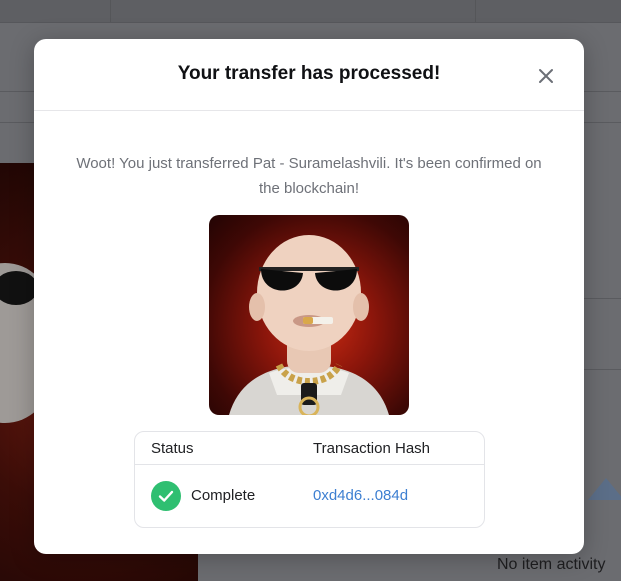  Describe the element at coordinates (604, 489) in the screenshot. I see `background-logo-icon` at that location.